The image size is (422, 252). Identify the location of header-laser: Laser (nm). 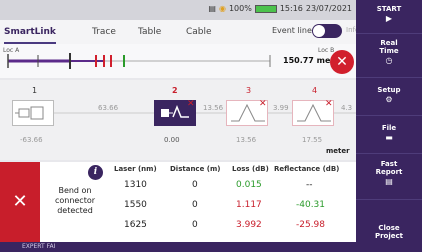
(135, 169).